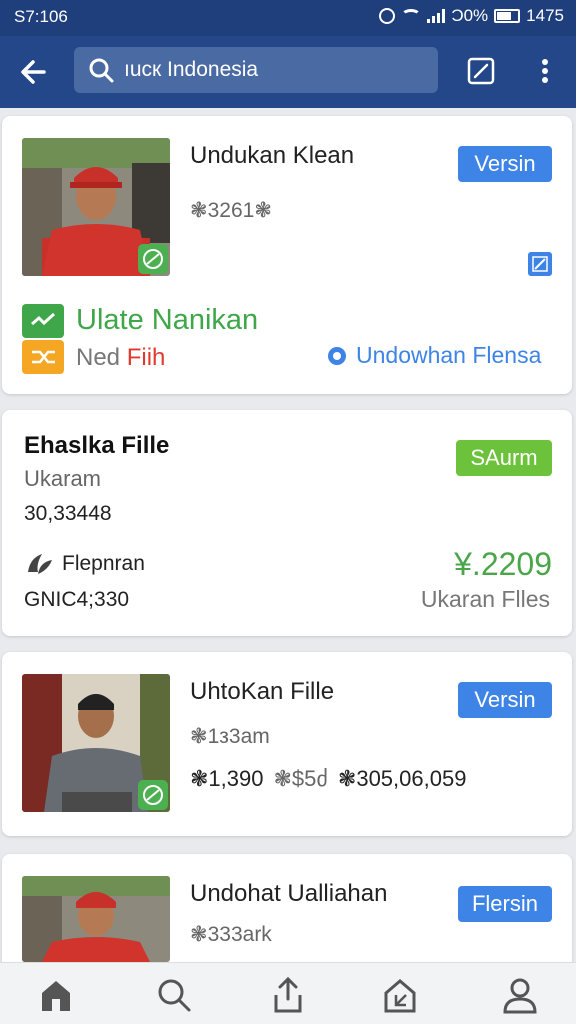 This screenshot has width=576, height=1024. What do you see at coordinates (288, 18) in the screenshot?
I see `status-bar: S7:106 Ɔ0% 1475` at bounding box center [288, 18].